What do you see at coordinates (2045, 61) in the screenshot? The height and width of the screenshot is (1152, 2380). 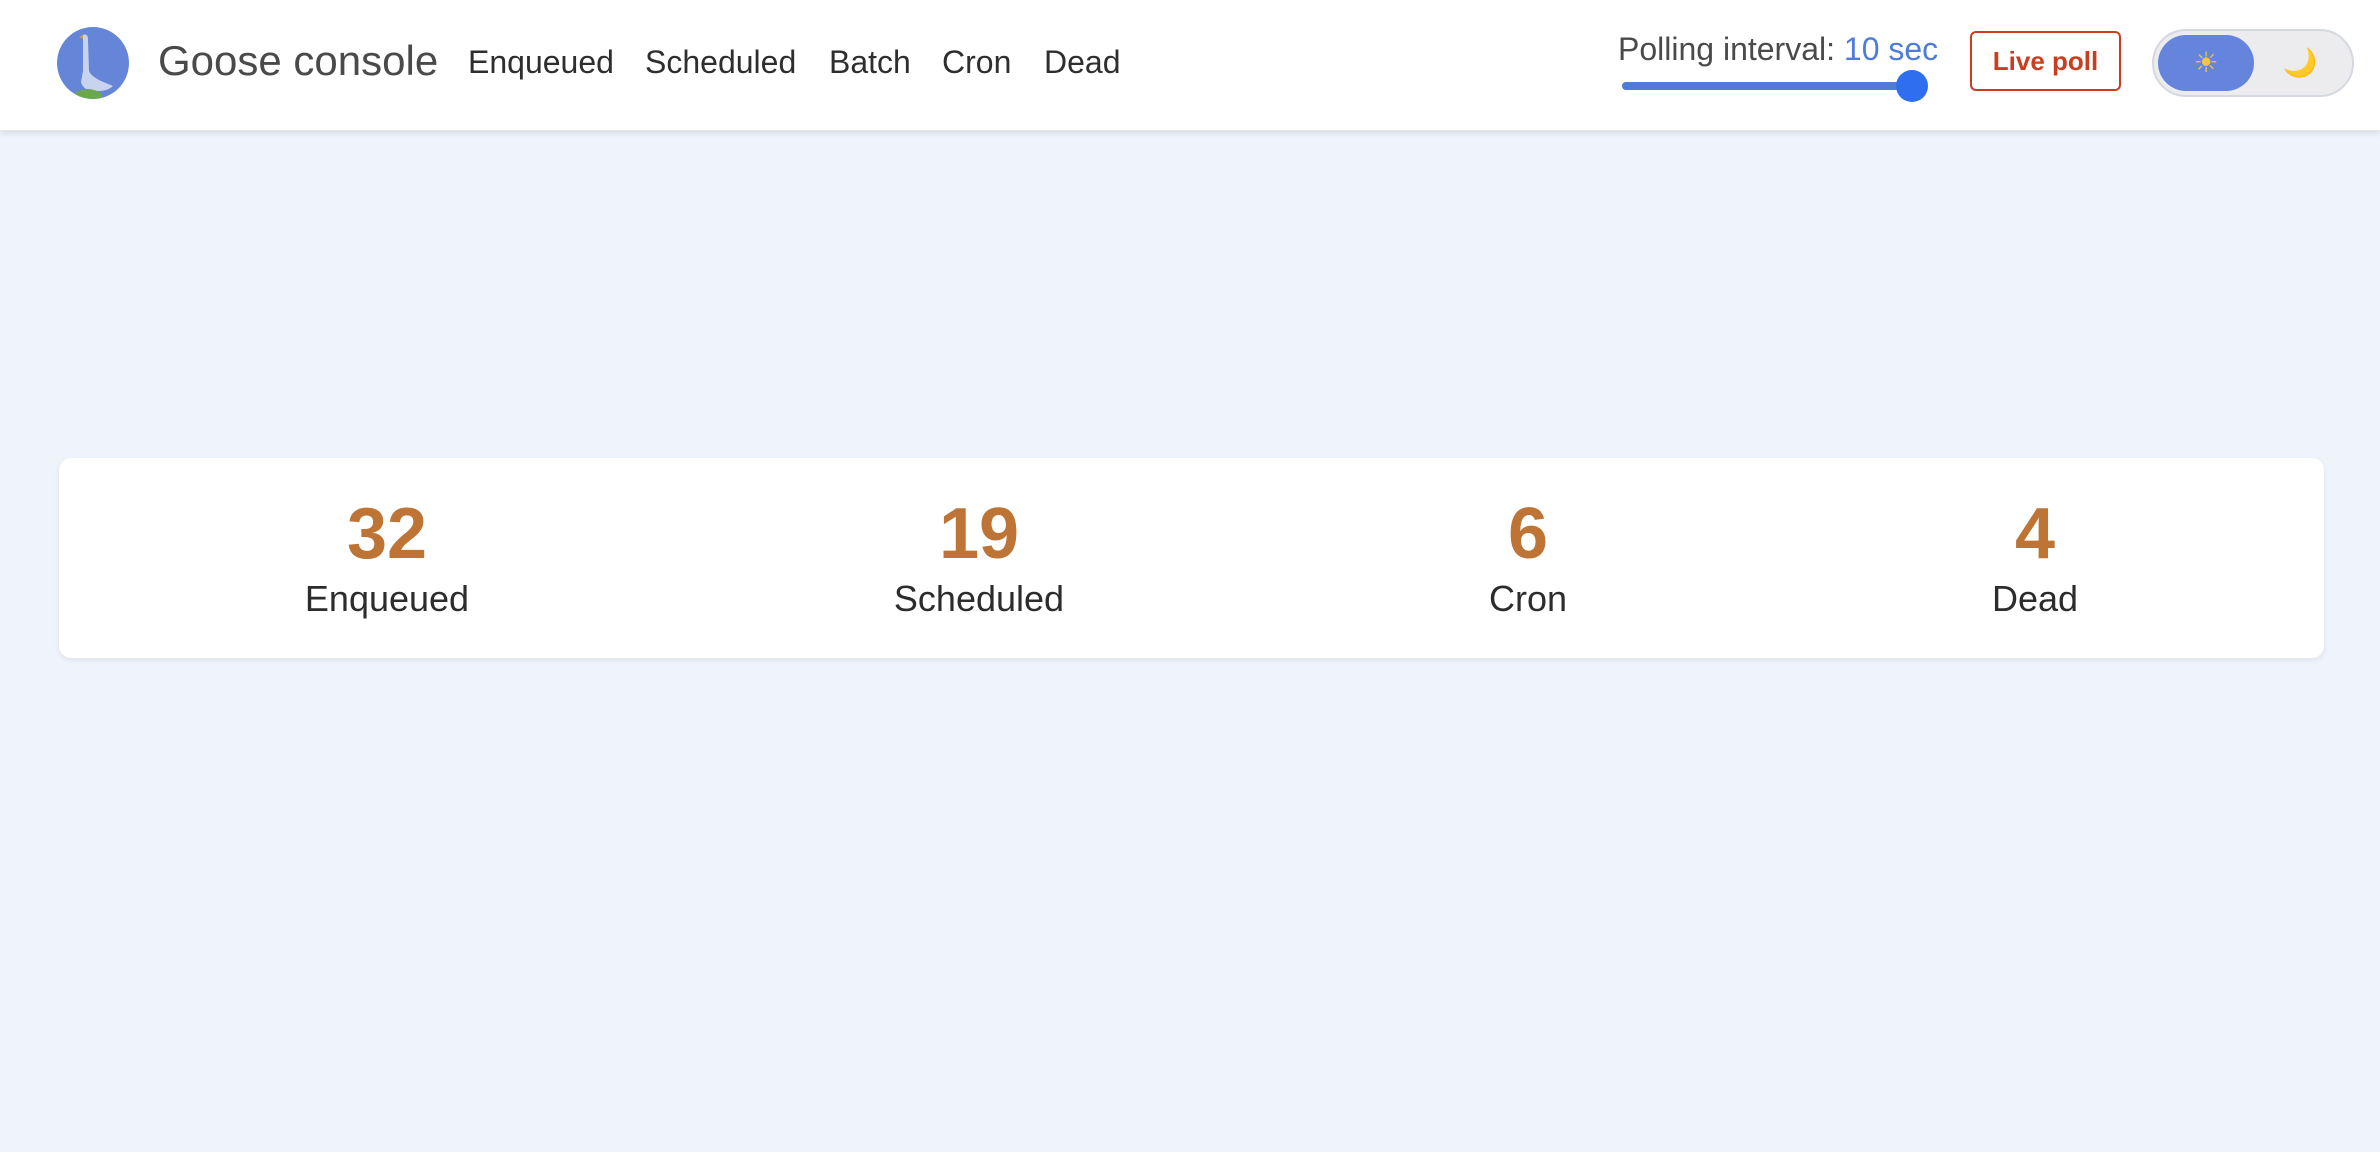 I see `live-poll-button: Live poll` at bounding box center [2045, 61].